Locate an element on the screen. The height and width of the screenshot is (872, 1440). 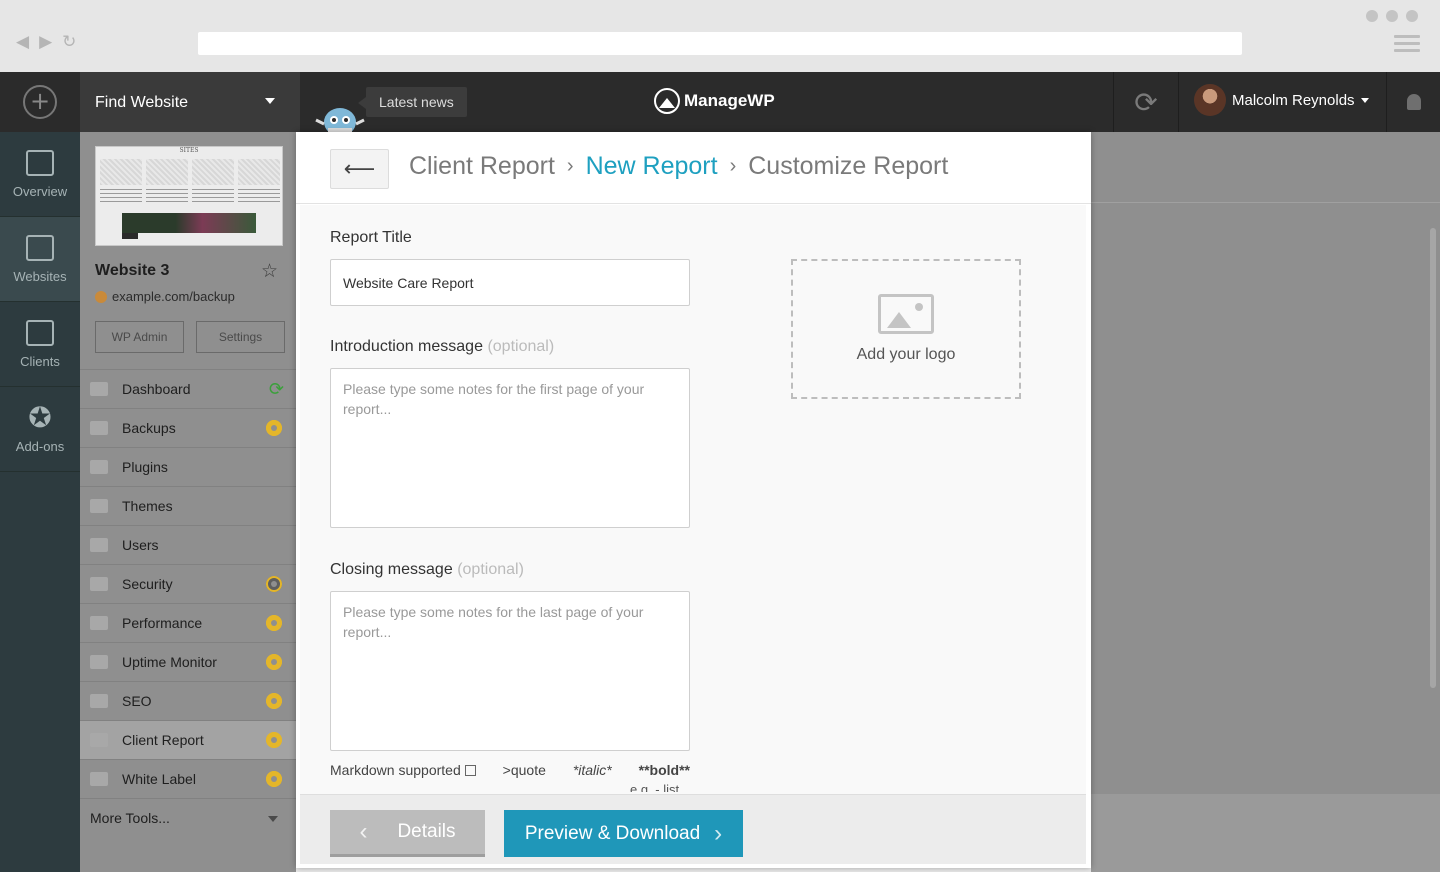
image-placeholder-icon is located at coordinates (906, 314).